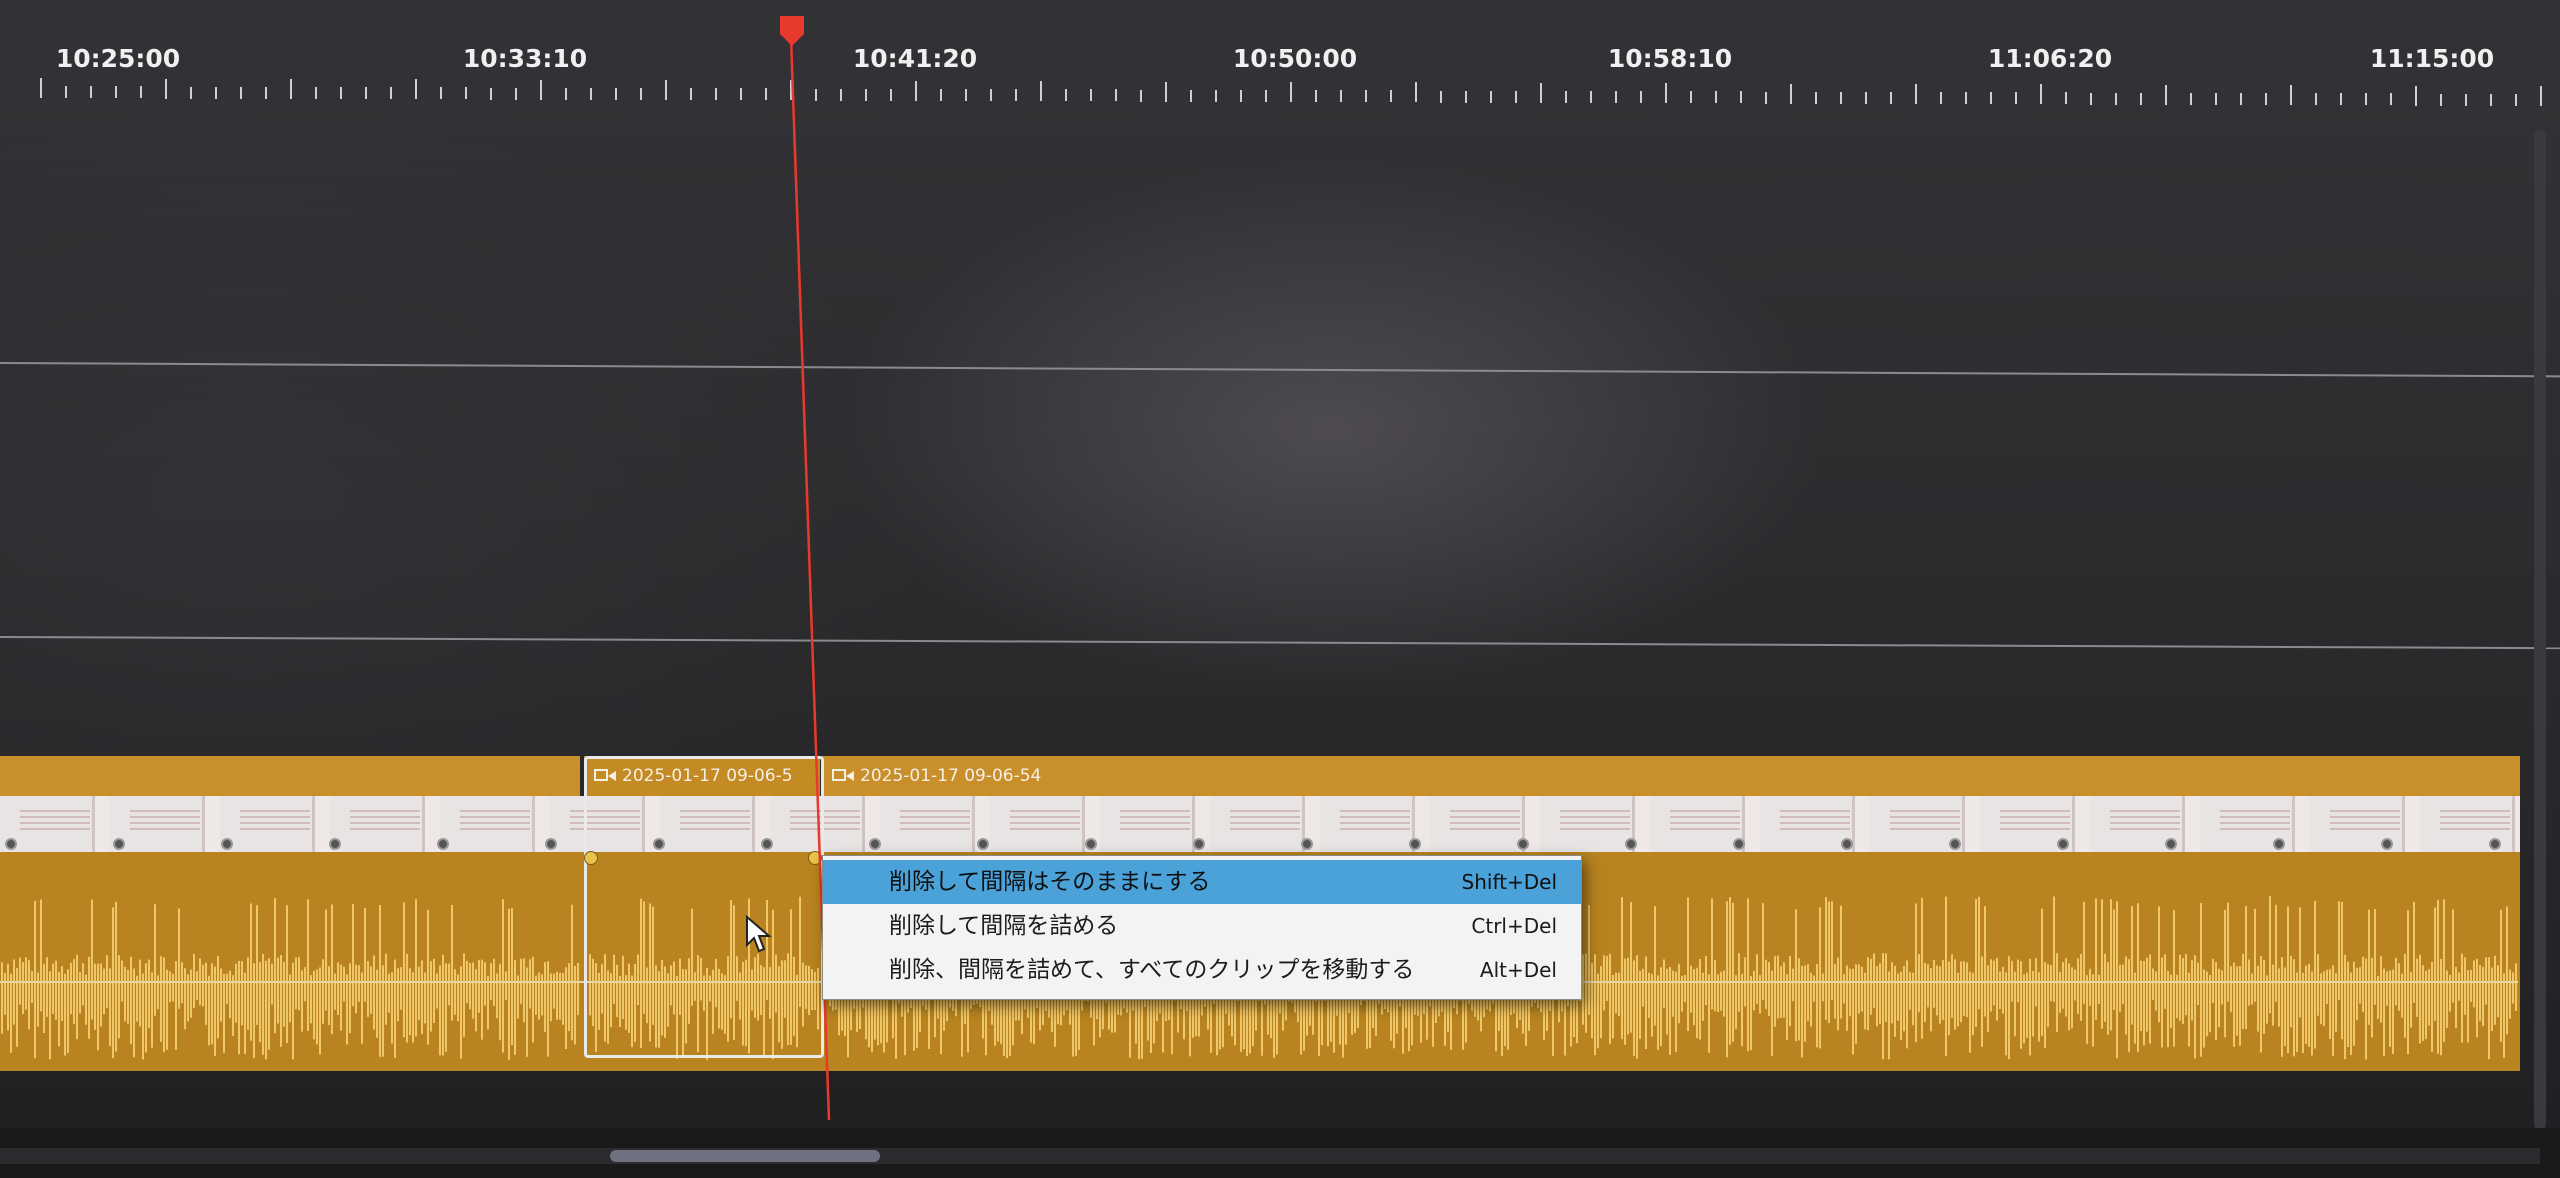 Image resolution: width=2560 pixels, height=1178 pixels. I want to click on menu-item-ripple-delete-all-clips: 削除、間隔を詰めて、すべてのクリップを移動する Alt+Del, so click(1202, 970).